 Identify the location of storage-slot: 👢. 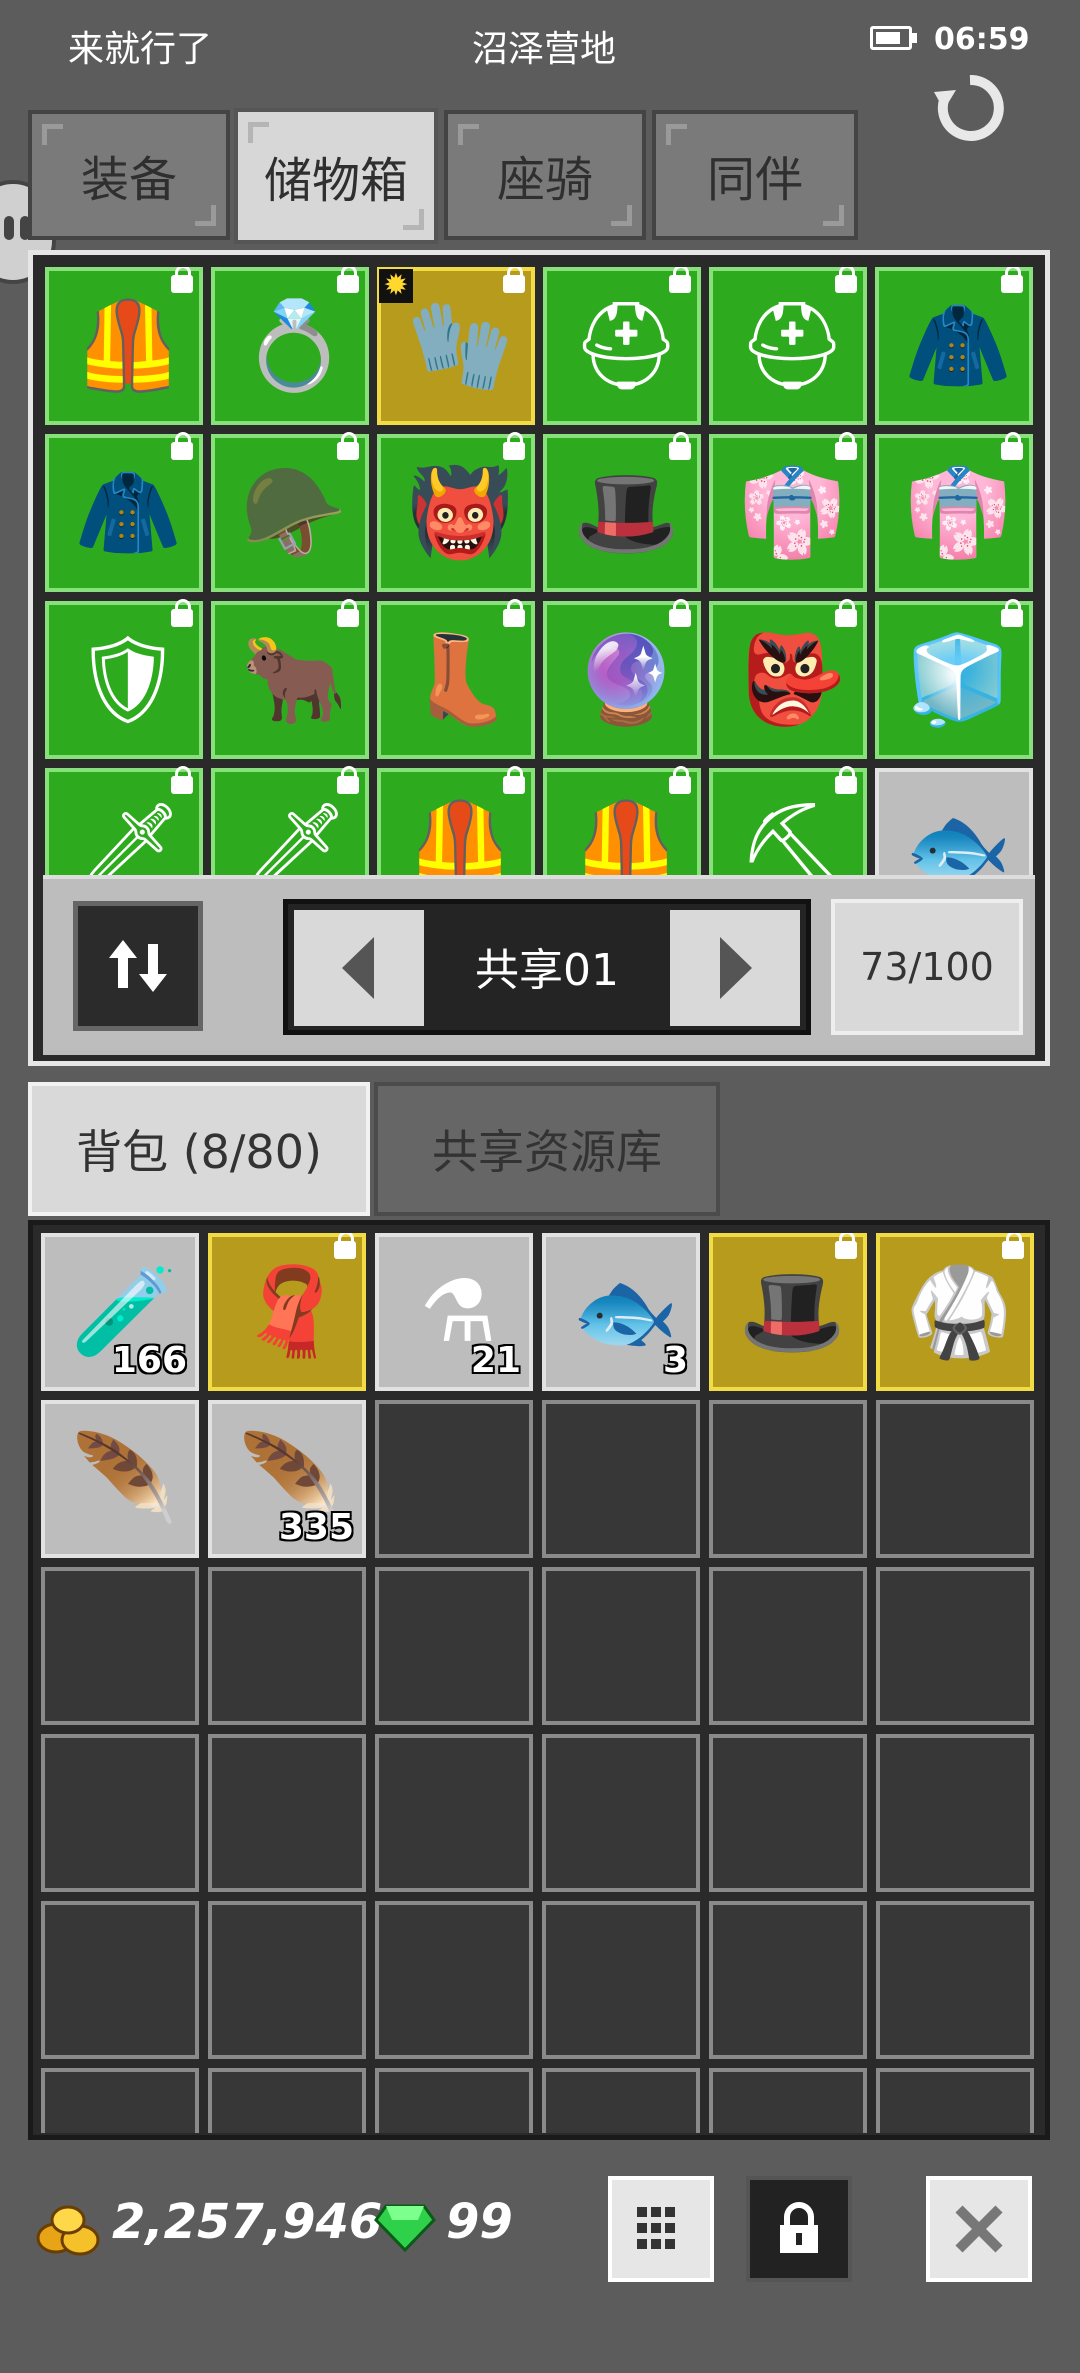
(456, 679).